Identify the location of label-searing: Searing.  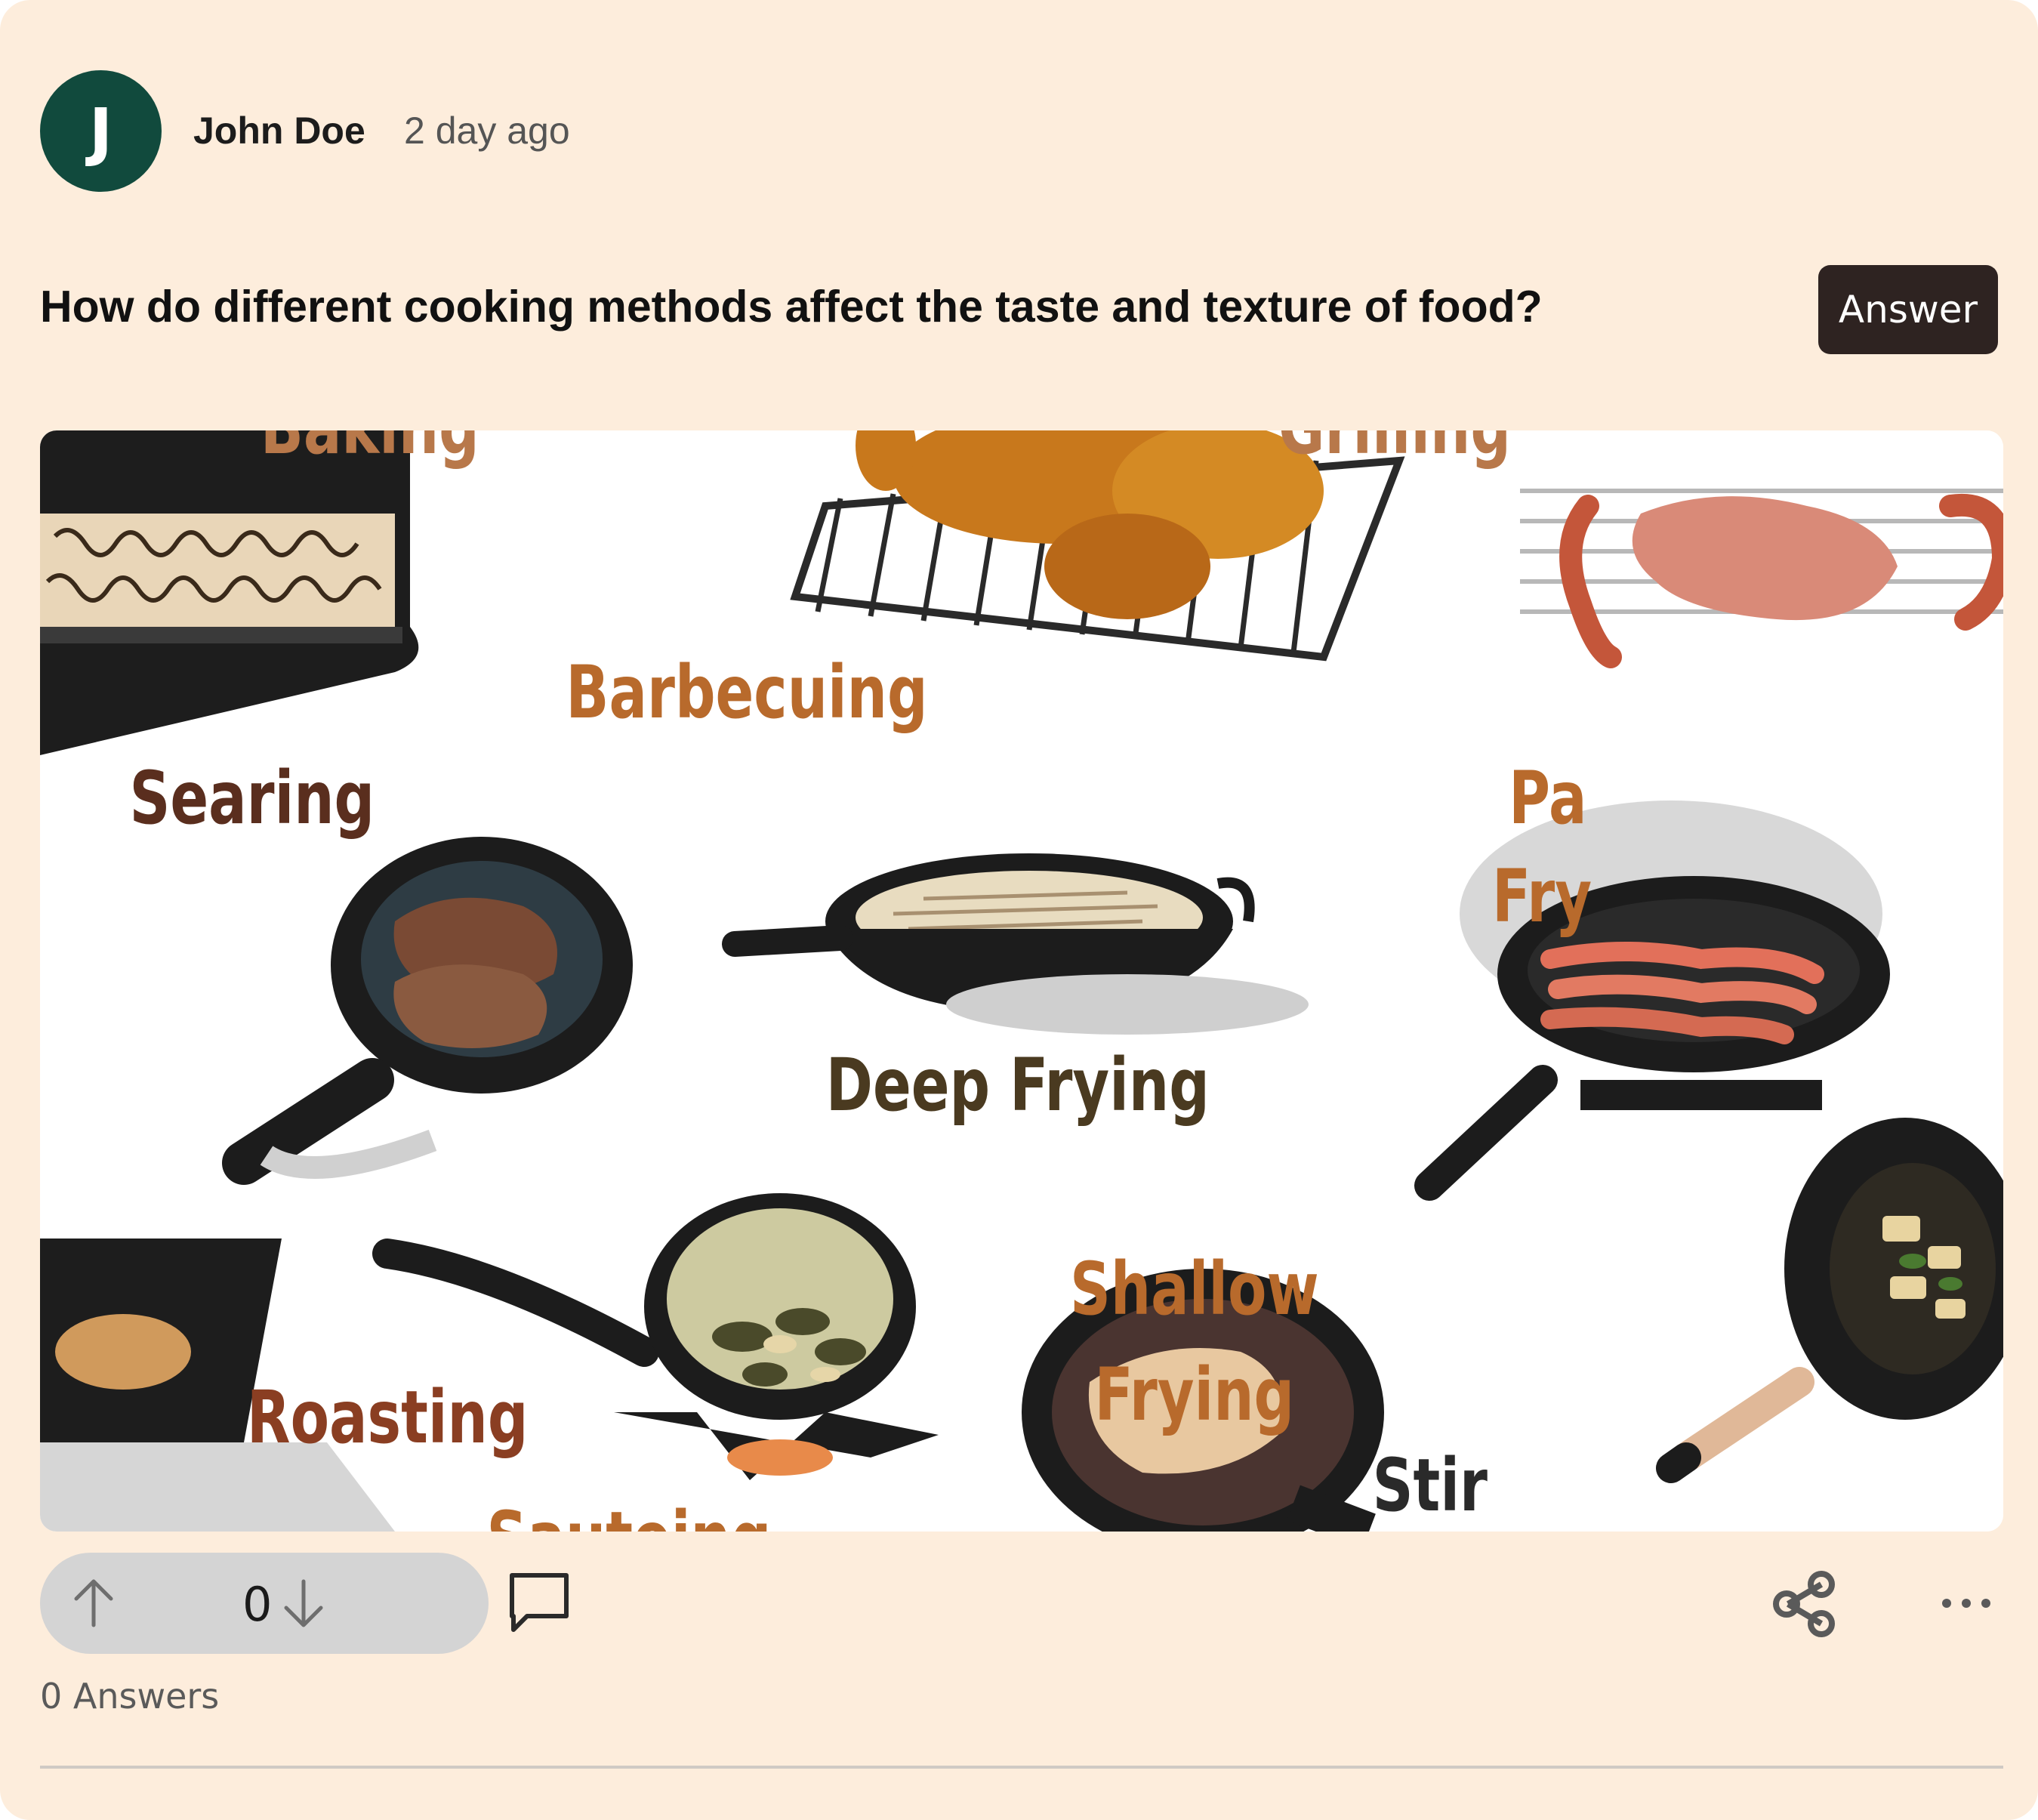
(252, 799).